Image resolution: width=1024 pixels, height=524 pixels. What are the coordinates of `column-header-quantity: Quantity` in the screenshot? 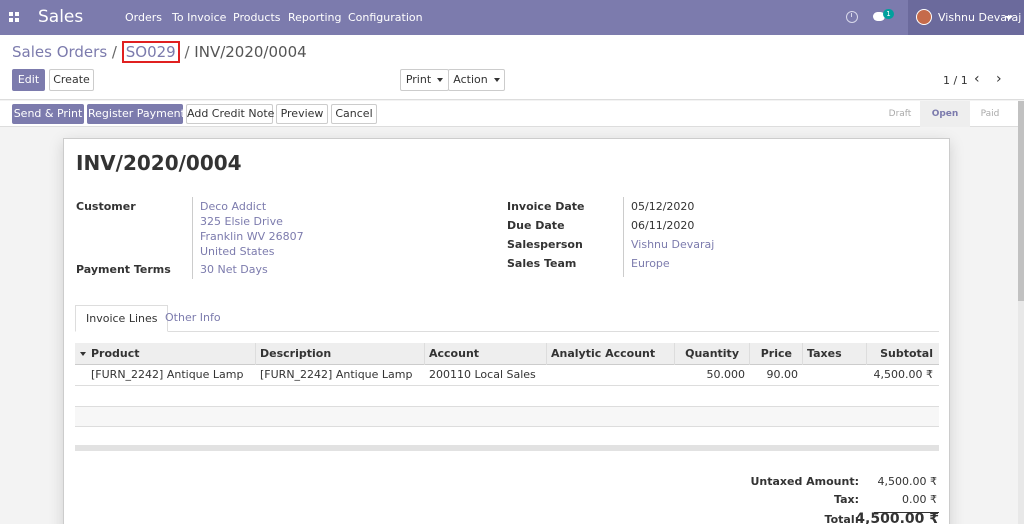 It's located at (709, 354).